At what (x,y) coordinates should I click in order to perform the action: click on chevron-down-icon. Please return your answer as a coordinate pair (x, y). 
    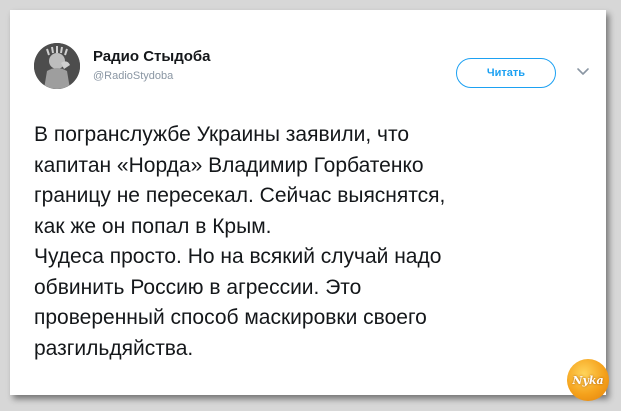
    Looking at the image, I should click on (583, 72).